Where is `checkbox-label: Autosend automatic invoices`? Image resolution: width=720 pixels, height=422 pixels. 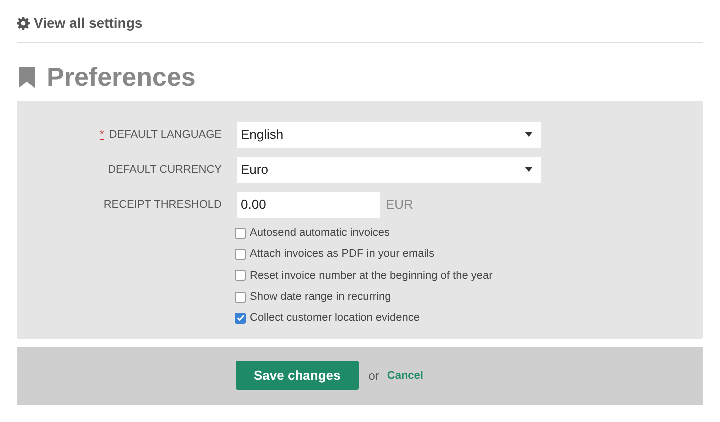 checkbox-label: Autosend automatic invoices is located at coordinates (320, 233).